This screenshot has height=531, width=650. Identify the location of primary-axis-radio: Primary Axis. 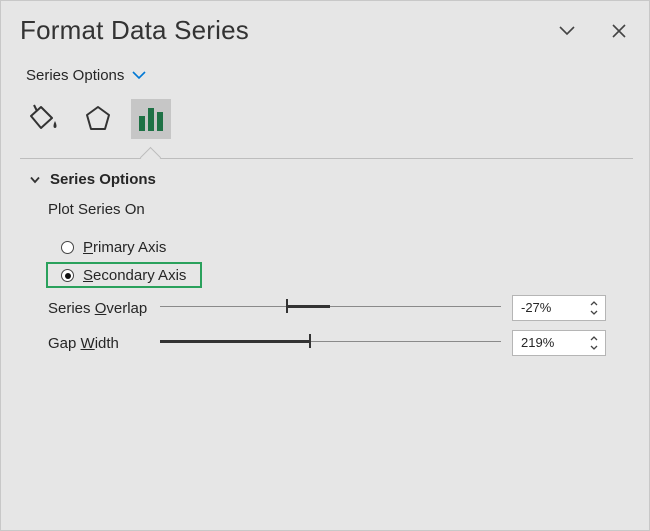
(113, 247).